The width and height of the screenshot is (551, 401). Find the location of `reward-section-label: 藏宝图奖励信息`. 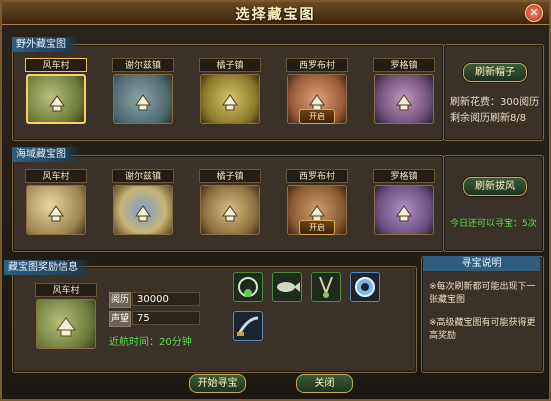

reward-section-label: 藏宝图奖励信息 is located at coordinates (48, 267).